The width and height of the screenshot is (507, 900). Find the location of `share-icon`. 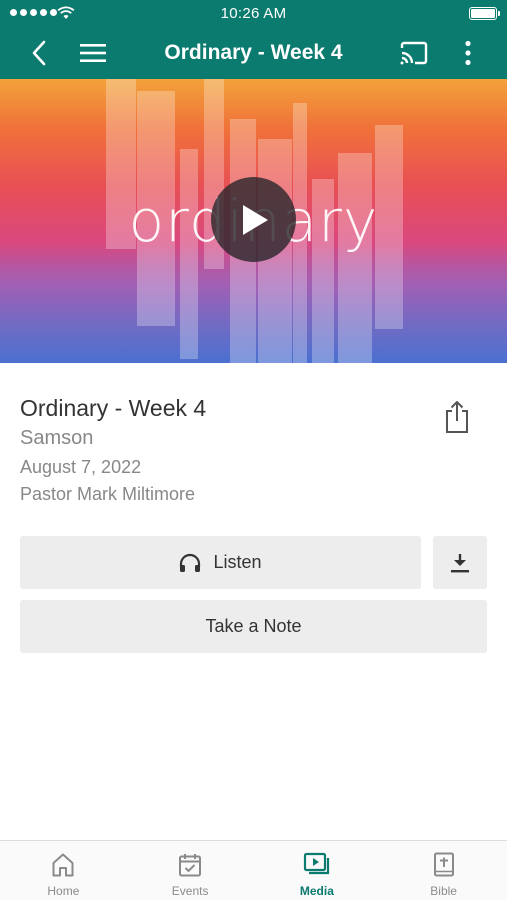

share-icon is located at coordinates (457, 417).